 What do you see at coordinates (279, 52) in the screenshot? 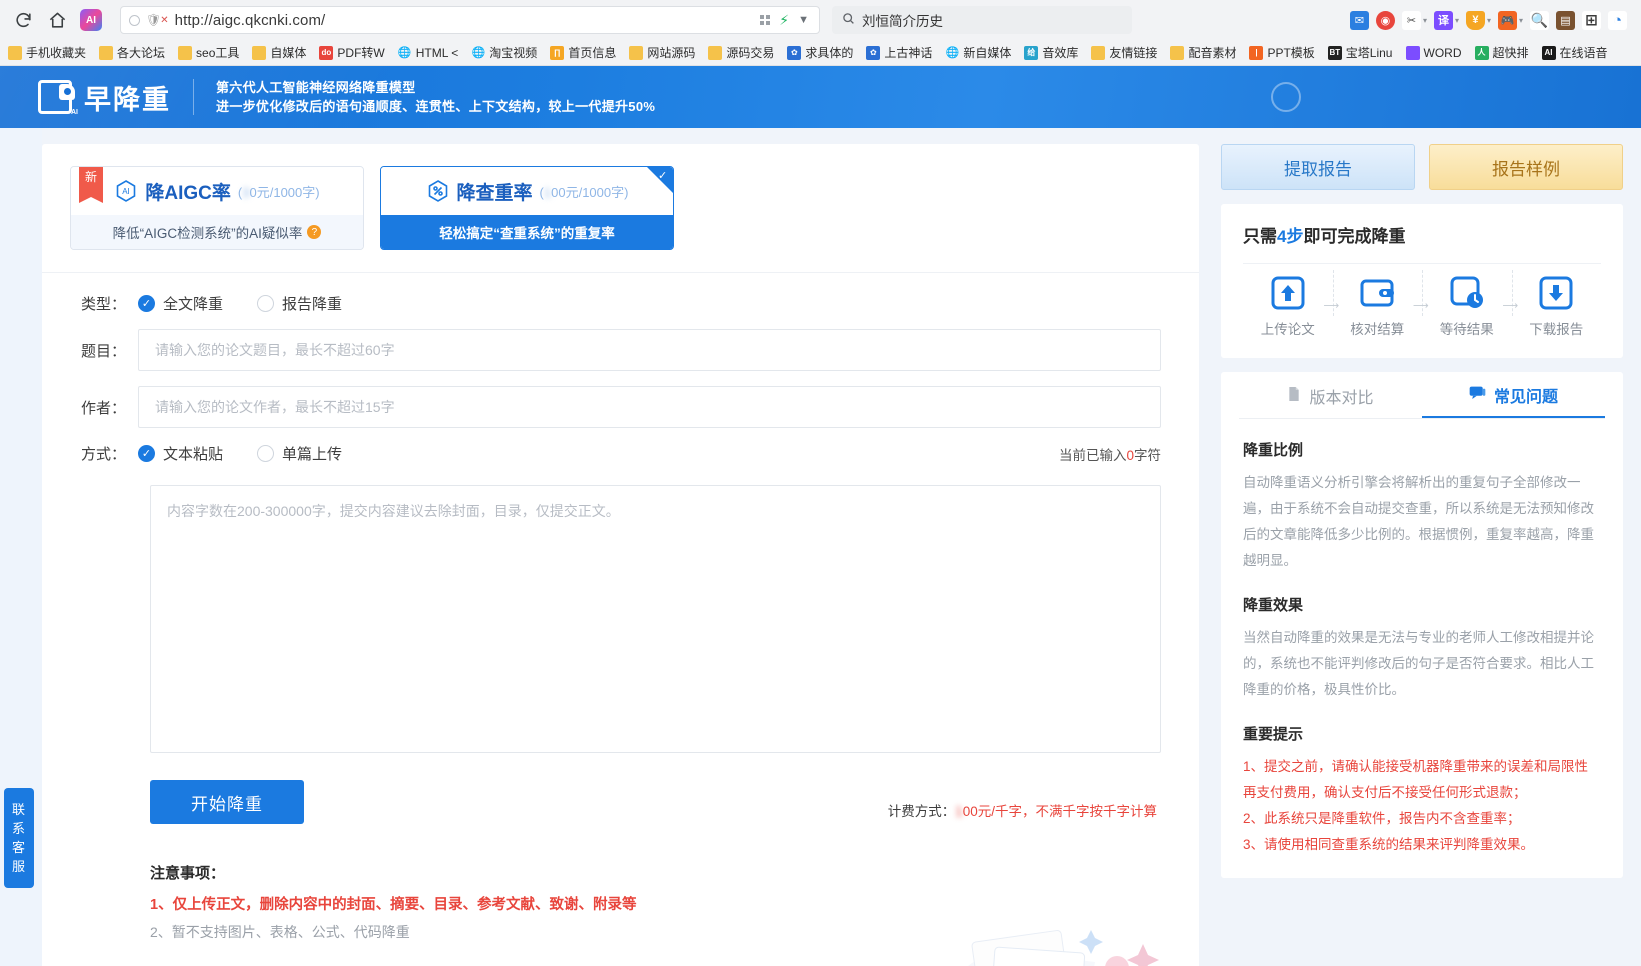
I see `bookmark-item: 自媒体` at bounding box center [279, 52].